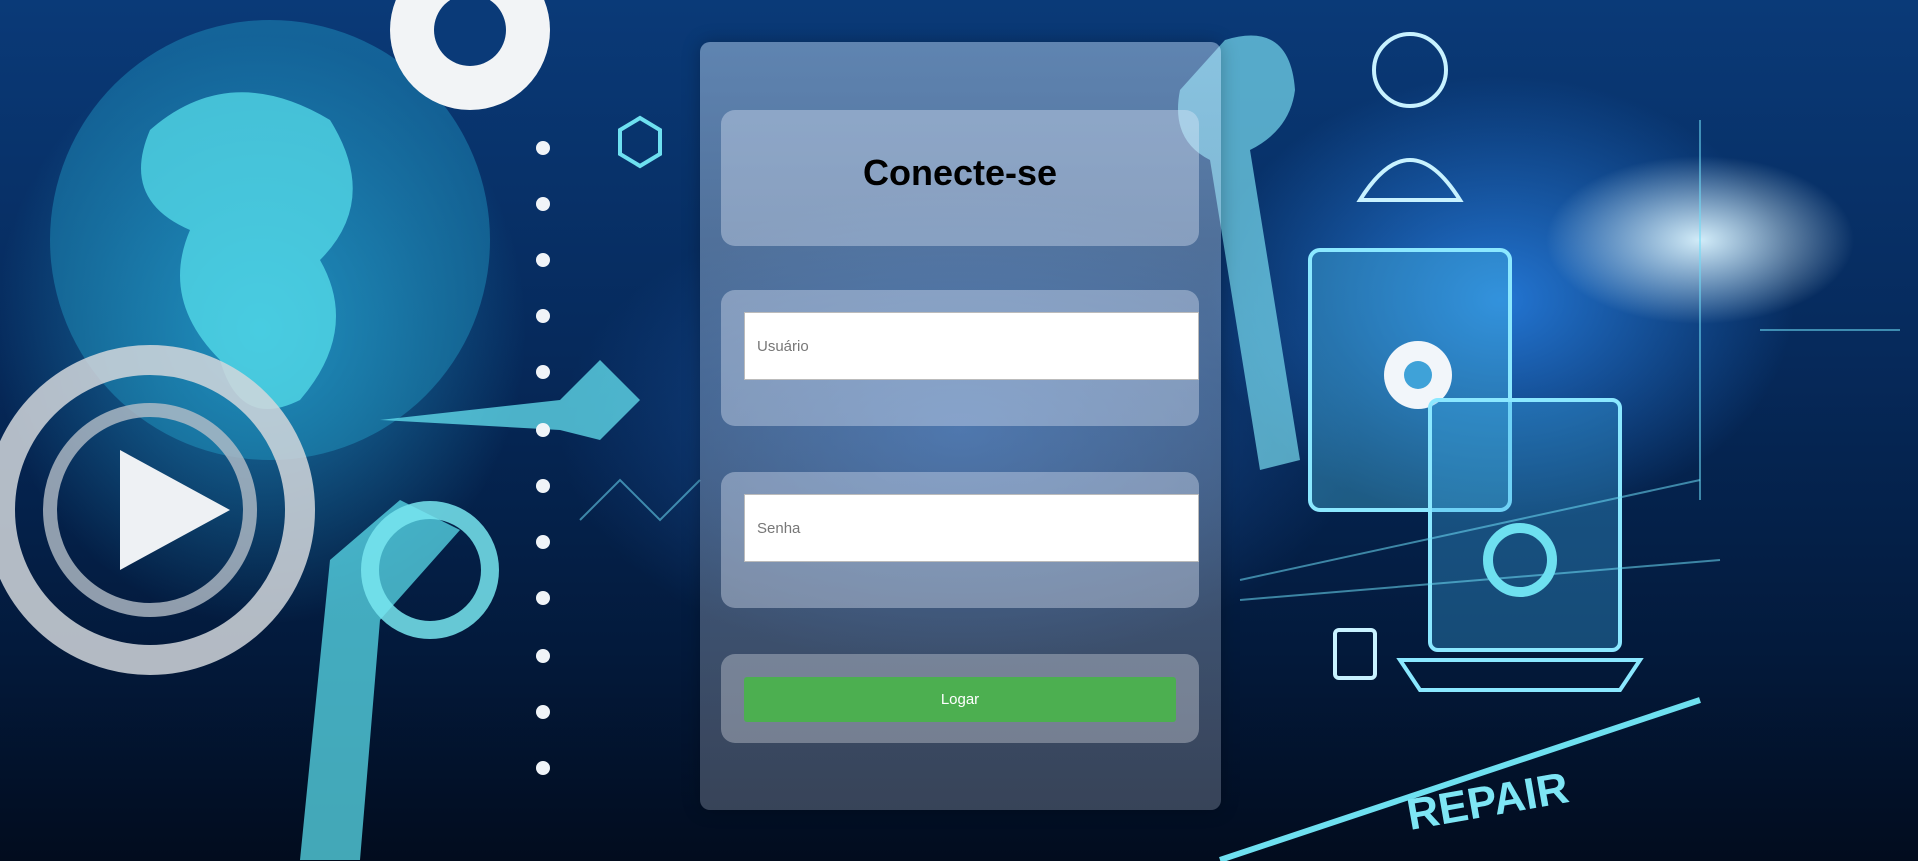 Image resolution: width=1918 pixels, height=861 pixels. I want to click on username-card, so click(960, 358).